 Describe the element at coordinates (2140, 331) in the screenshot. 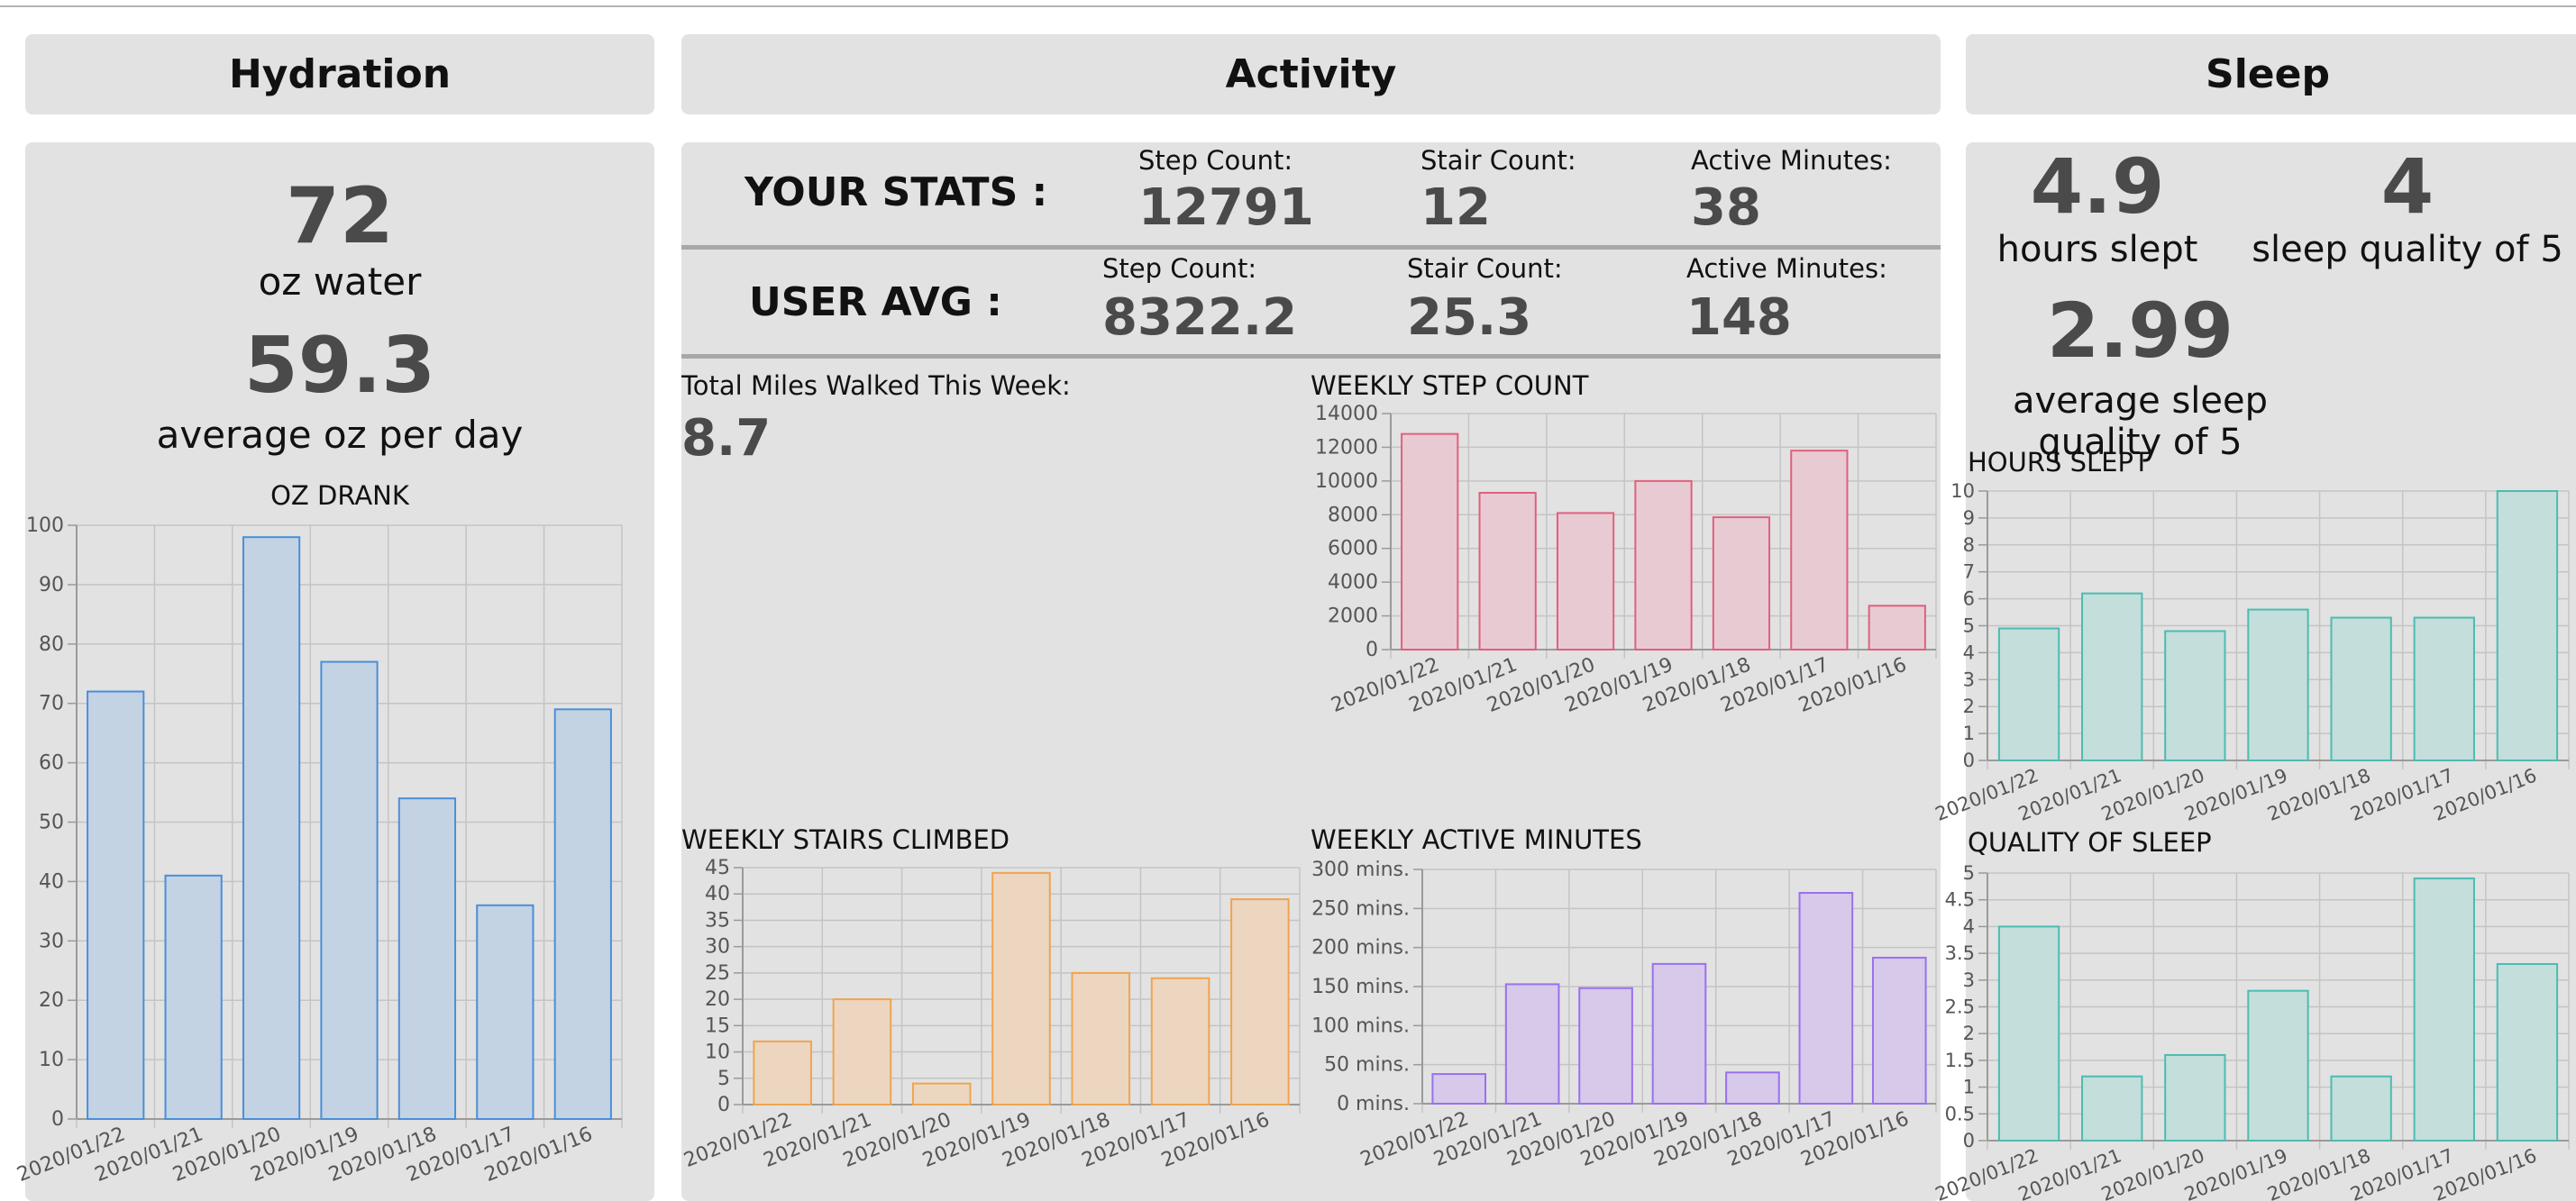

I see `avg-sleep-quality-value: 2.99` at that location.